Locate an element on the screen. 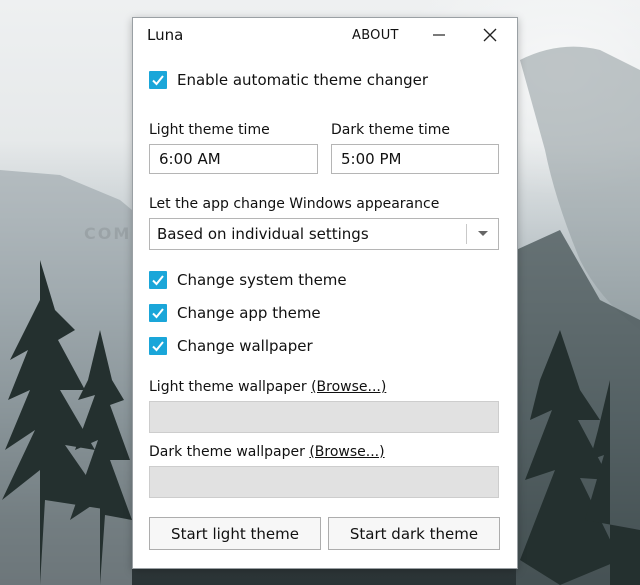 The image size is (640, 585). minimize-icon is located at coordinates (439, 35).